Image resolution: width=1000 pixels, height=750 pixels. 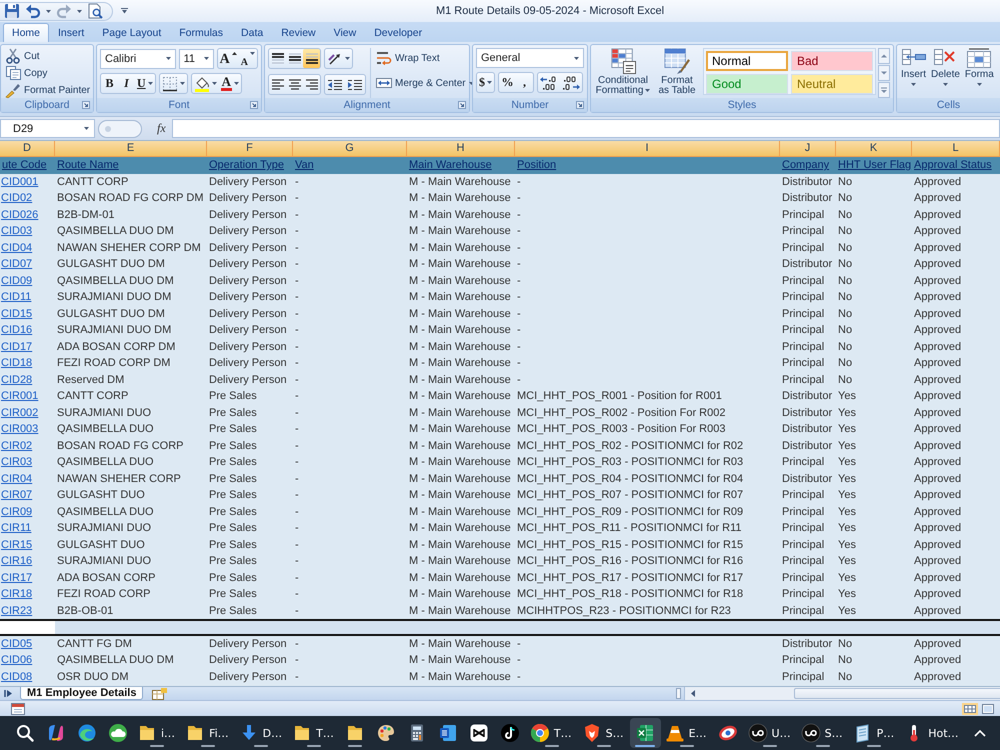 I want to click on scroll-down-icon, so click(x=884, y=73).